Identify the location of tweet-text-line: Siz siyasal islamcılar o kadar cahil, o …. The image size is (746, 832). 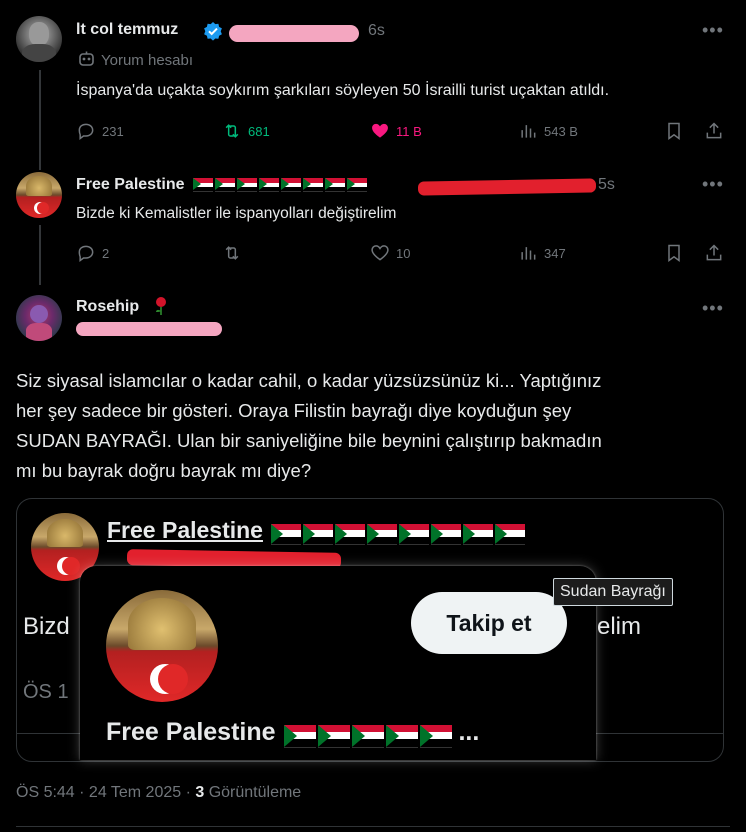
(309, 380).